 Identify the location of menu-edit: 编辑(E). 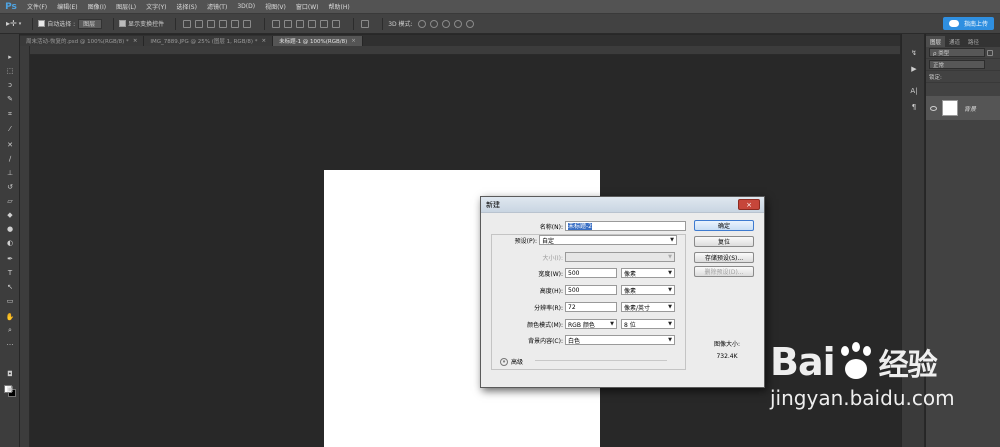
(67, 6).